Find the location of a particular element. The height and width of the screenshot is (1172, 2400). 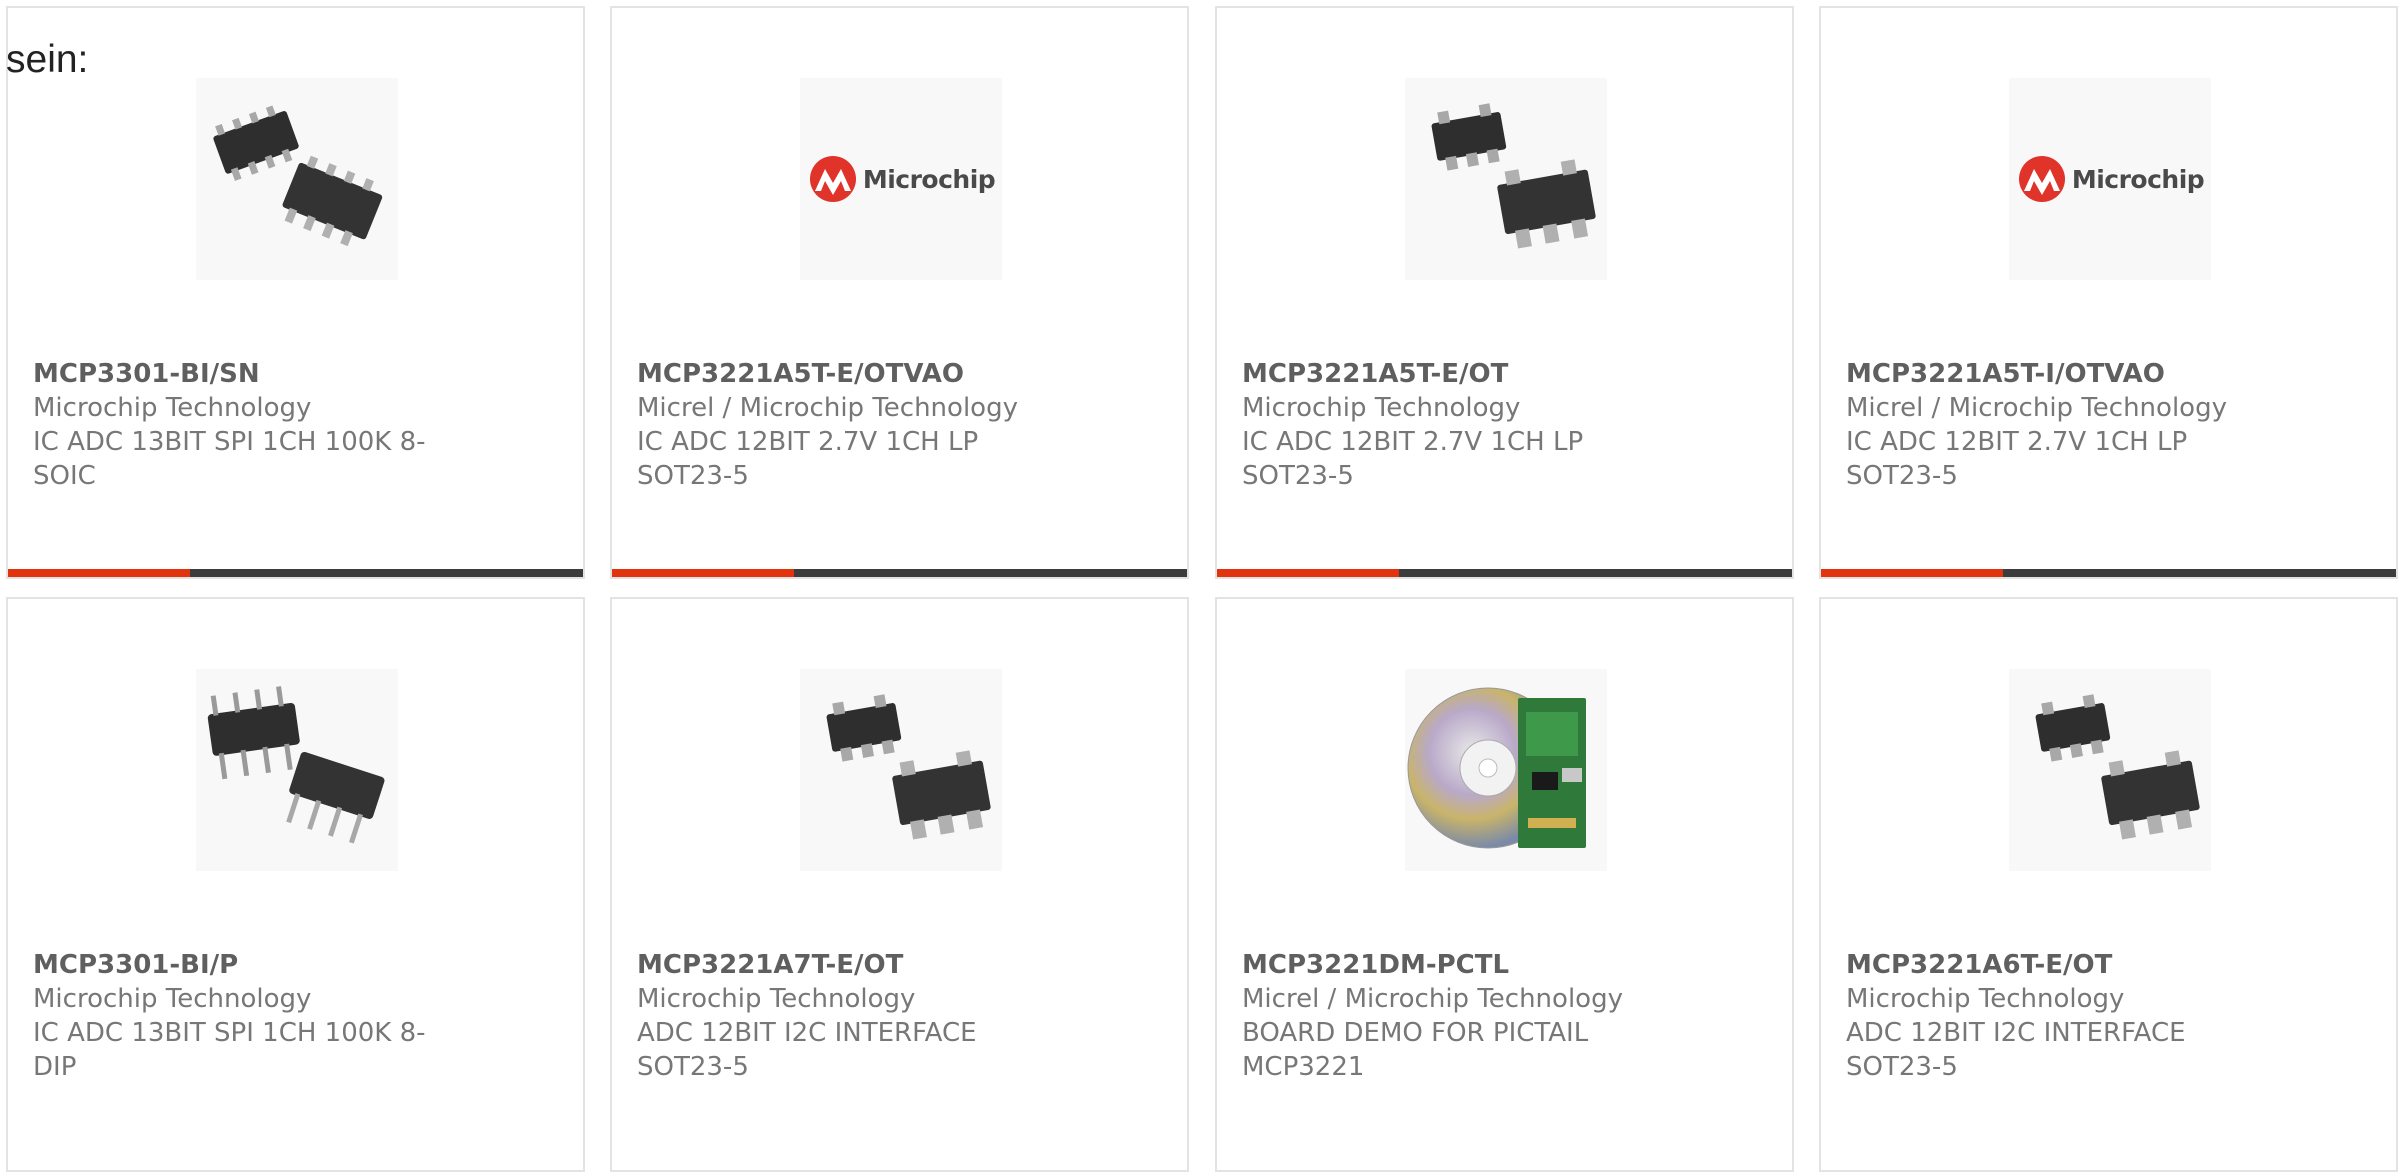

part-number-link: MCP3301-BI/SN is located at coordinates (243, 374).